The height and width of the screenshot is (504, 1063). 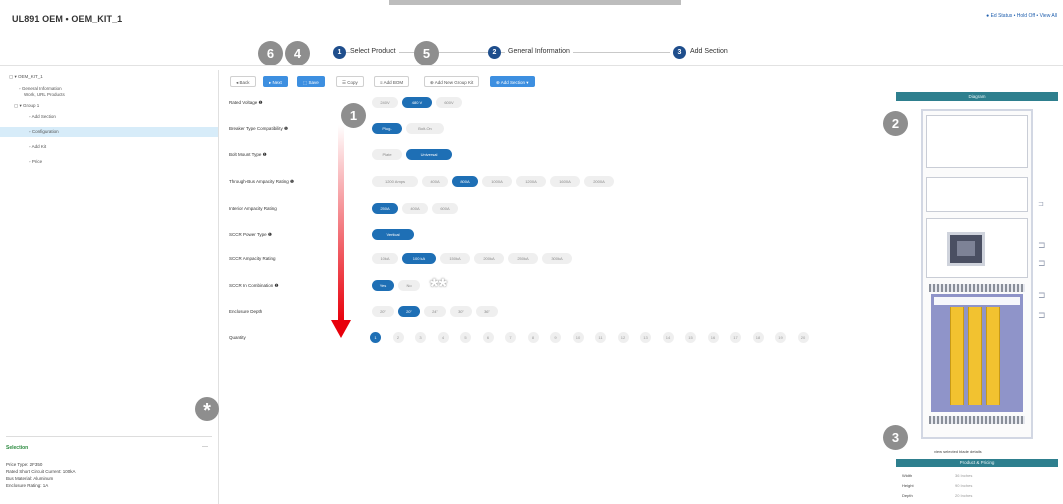 What do you see at coordinates (964, 495) in the screenshot?
I see `rating-value: 20 Inches` at bounding box center [964, 495].